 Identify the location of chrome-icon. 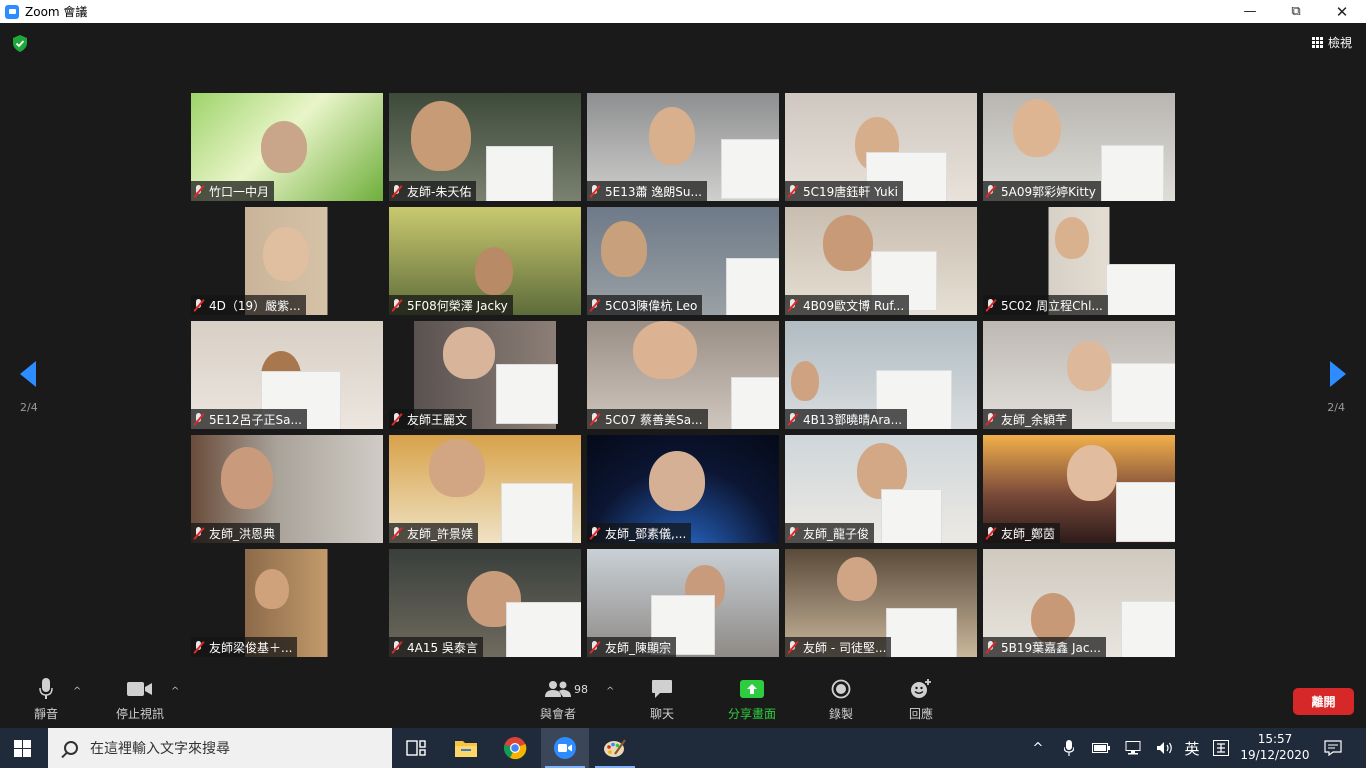
(515, 748).